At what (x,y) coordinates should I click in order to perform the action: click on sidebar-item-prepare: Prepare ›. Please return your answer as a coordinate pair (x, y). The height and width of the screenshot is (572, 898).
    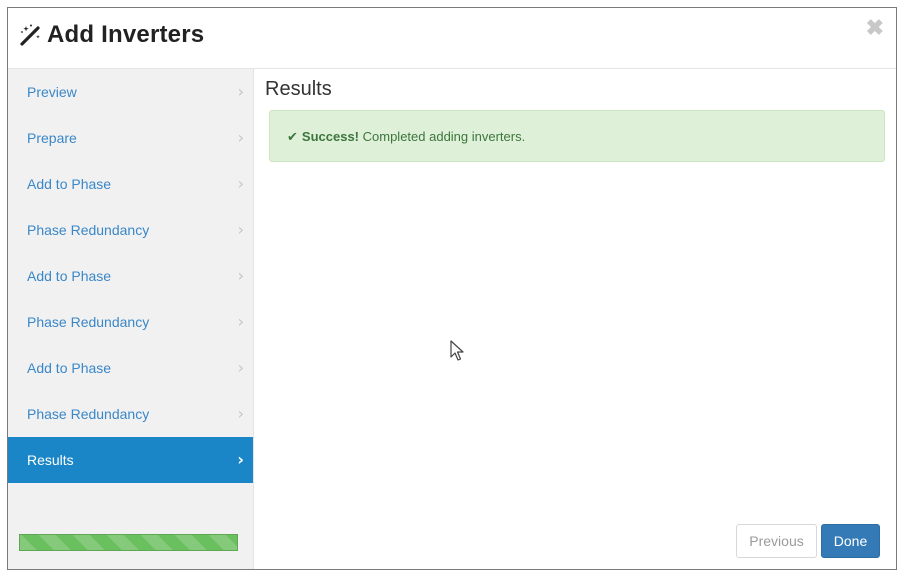
    Looking at the image, I should click on (130, 138).